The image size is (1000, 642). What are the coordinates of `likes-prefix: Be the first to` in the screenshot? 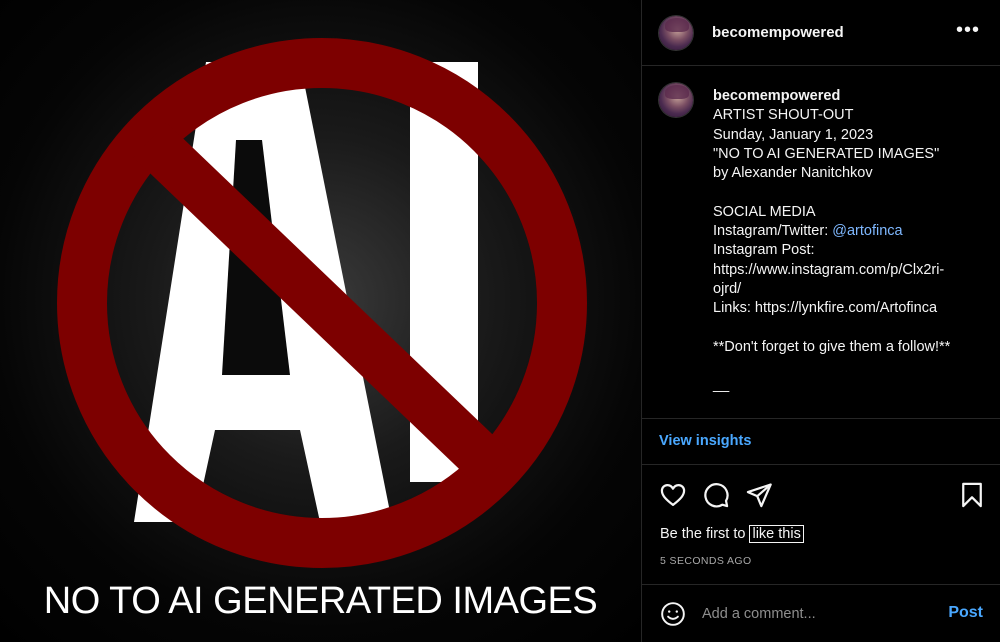 It's located at (703, 534).